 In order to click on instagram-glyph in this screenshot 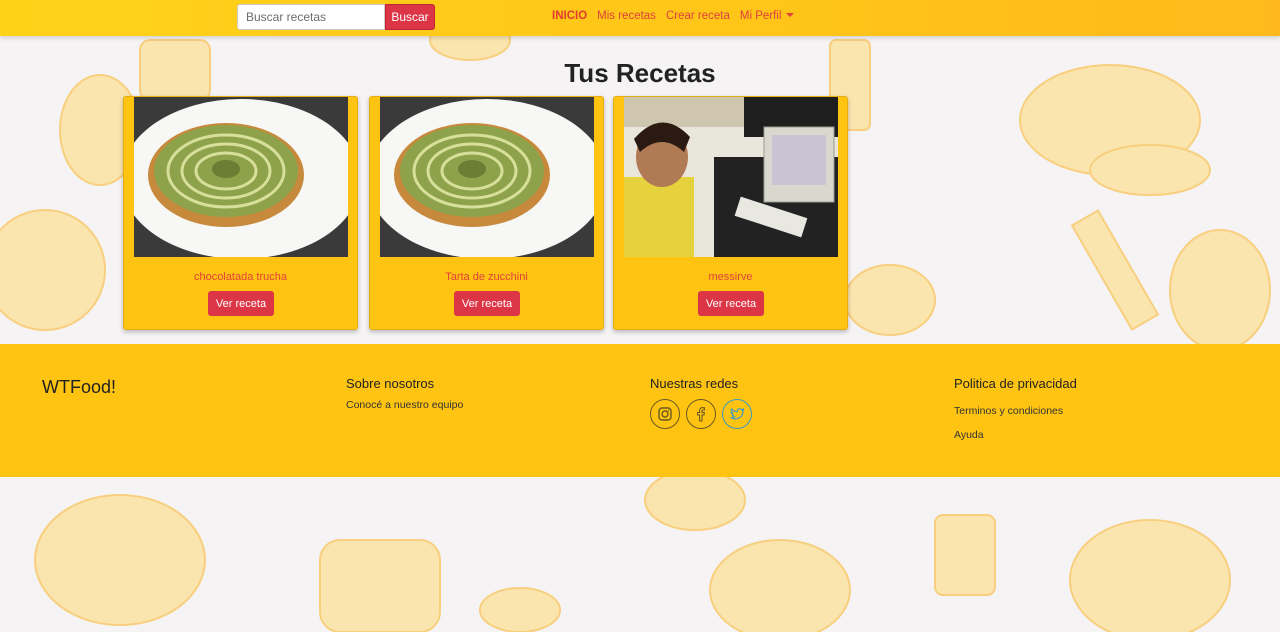, I will do `click(665, 414)`.